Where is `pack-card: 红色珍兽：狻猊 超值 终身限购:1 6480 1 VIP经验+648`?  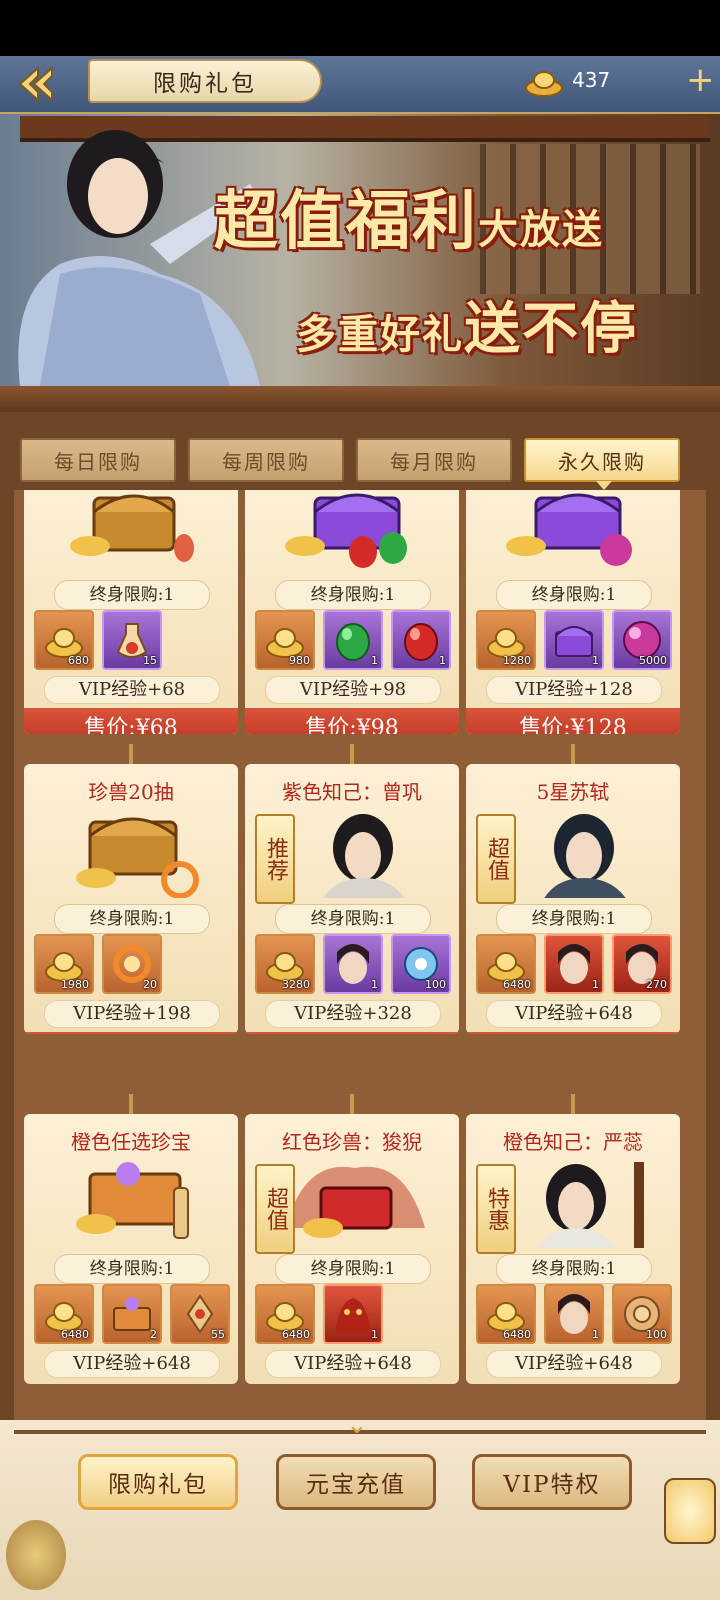
pack-card: 红色珍兽：狻猊 超值 终身限购:1 6480 1 VIP经验+648 is located at coordinates (352, 1249).